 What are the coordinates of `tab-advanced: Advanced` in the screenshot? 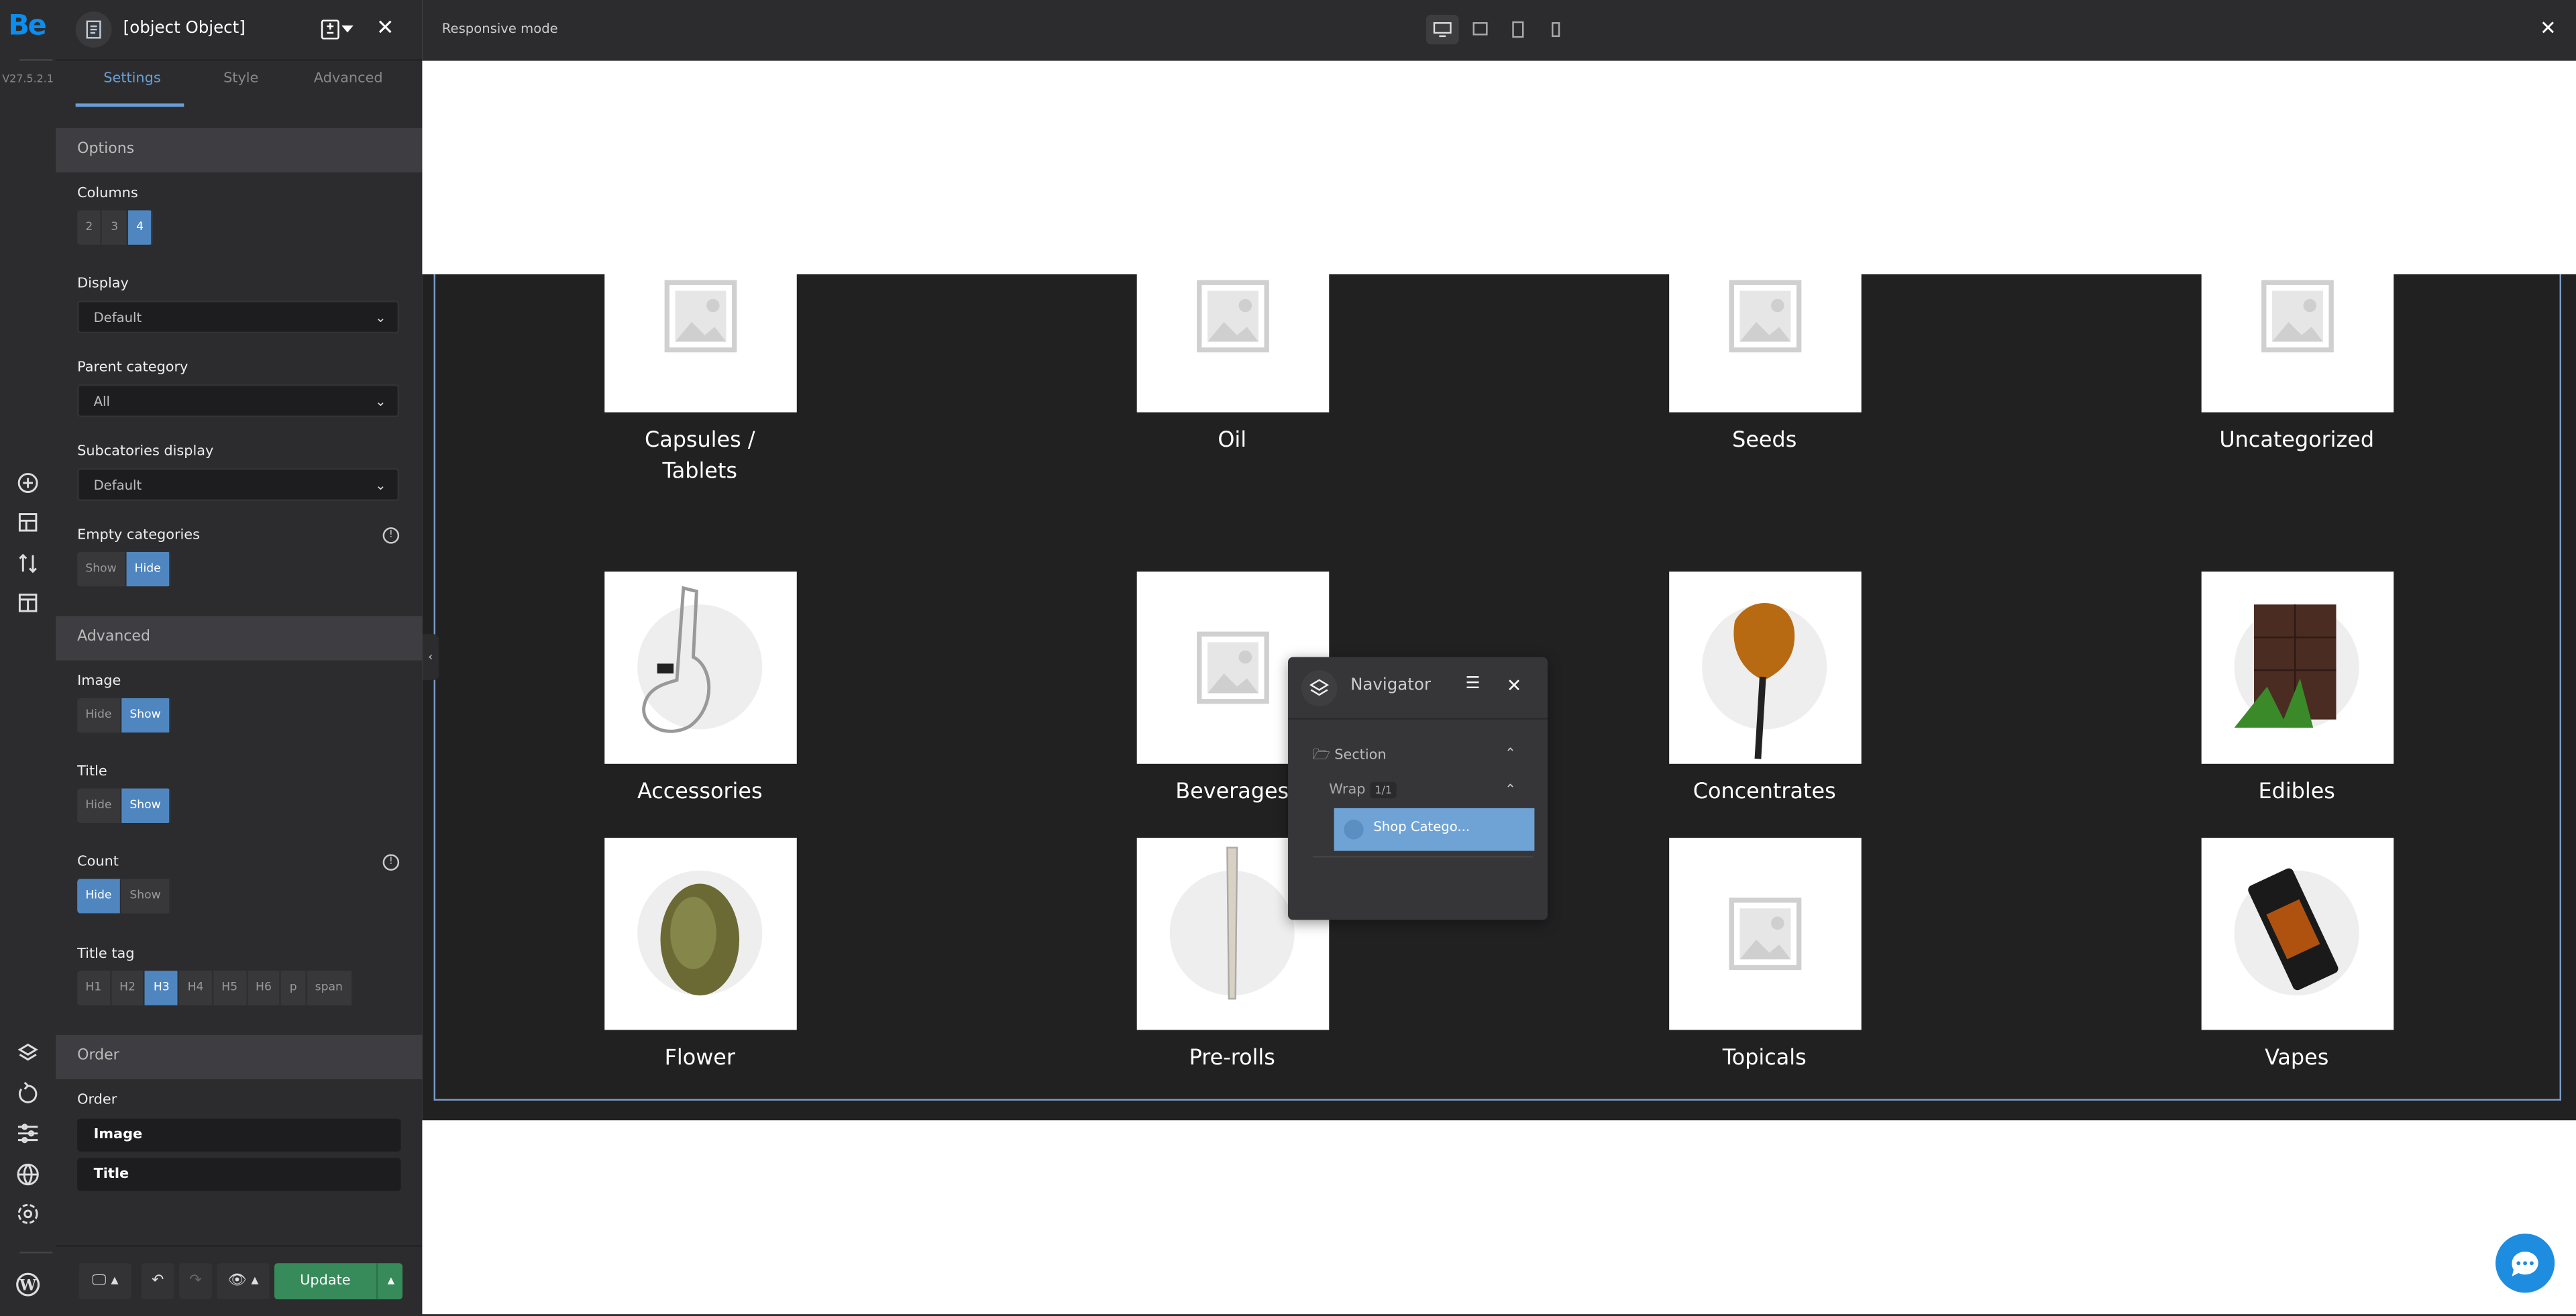 It's located at (348, 78).